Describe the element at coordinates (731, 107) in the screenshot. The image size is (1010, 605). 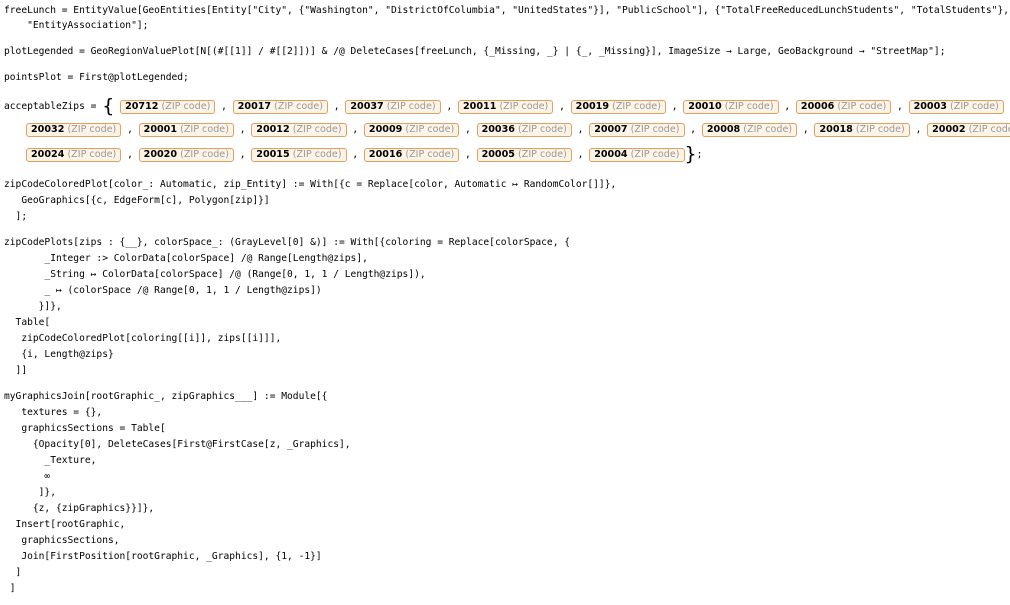
I see `zip-entity-chip: 20010 (ZIP code)` at that location.